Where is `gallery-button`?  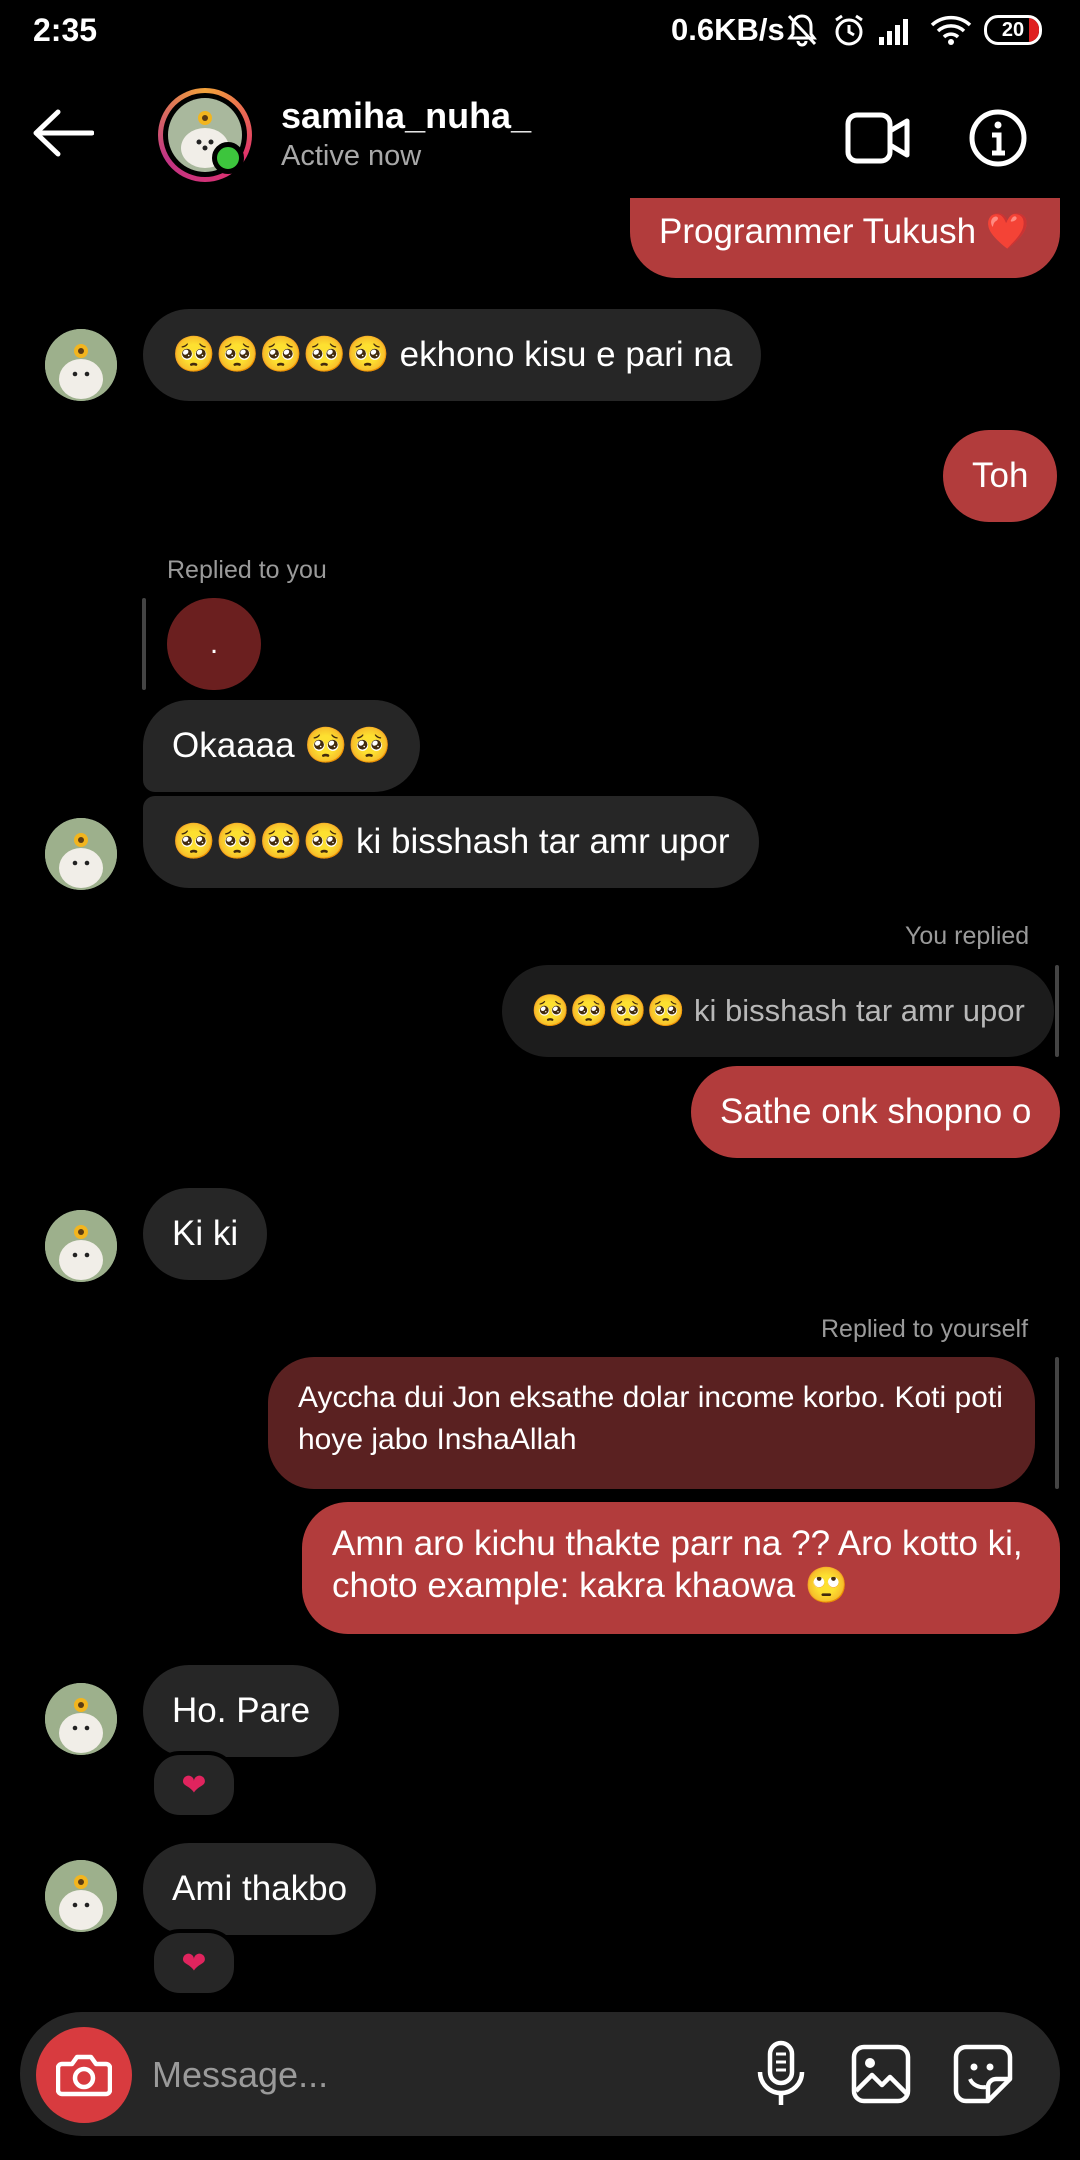
gallery-button is located at coordinates (881, 2074).